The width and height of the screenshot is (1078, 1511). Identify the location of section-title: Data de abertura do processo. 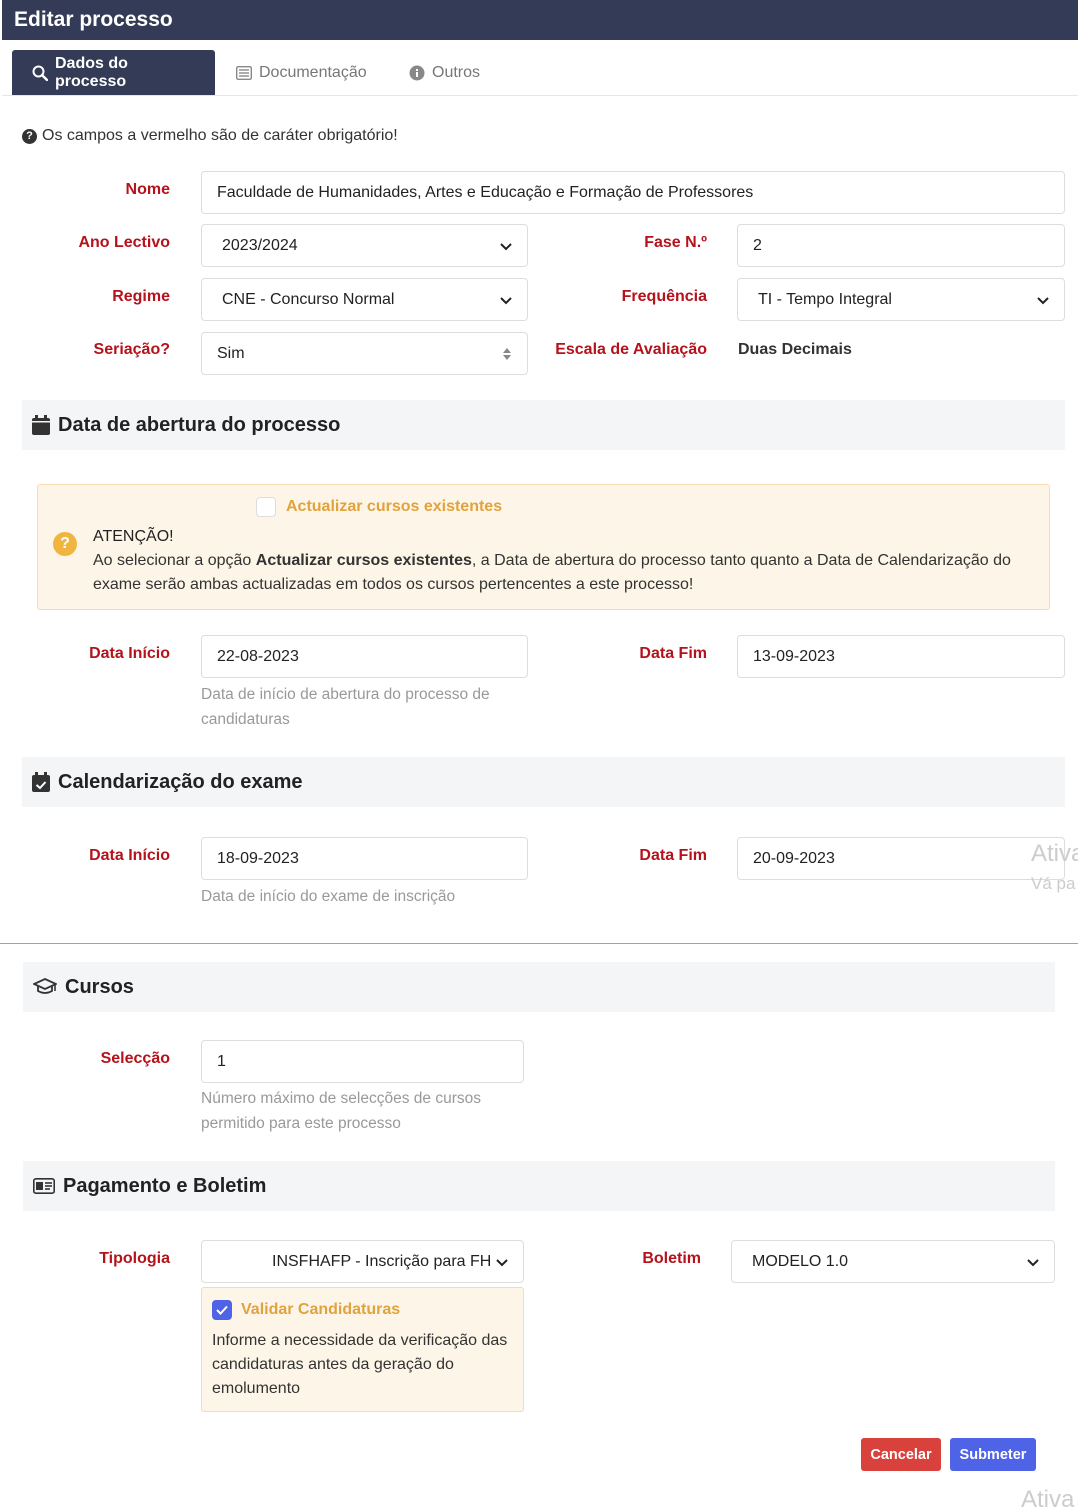
(199, 424).